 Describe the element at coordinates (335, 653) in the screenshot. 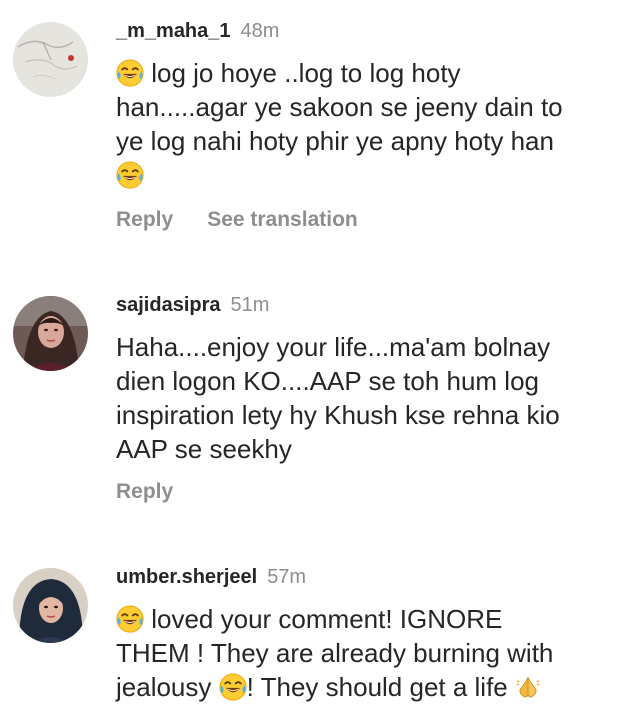

I see `comment-line: THEM ! They are already burning with` at that location.